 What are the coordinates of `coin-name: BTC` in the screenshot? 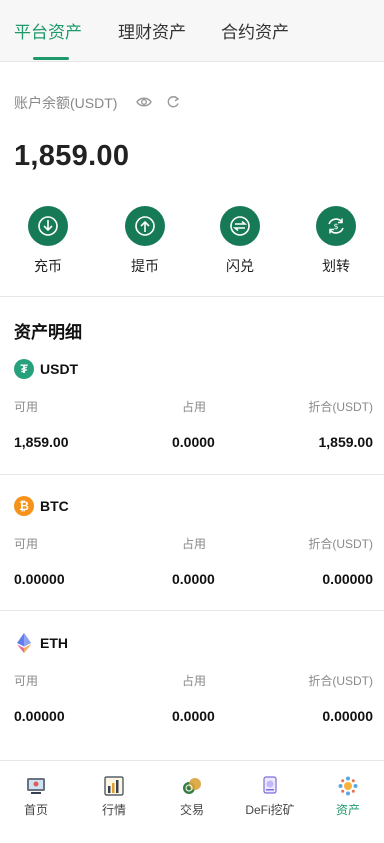 It's located at (54, 506).